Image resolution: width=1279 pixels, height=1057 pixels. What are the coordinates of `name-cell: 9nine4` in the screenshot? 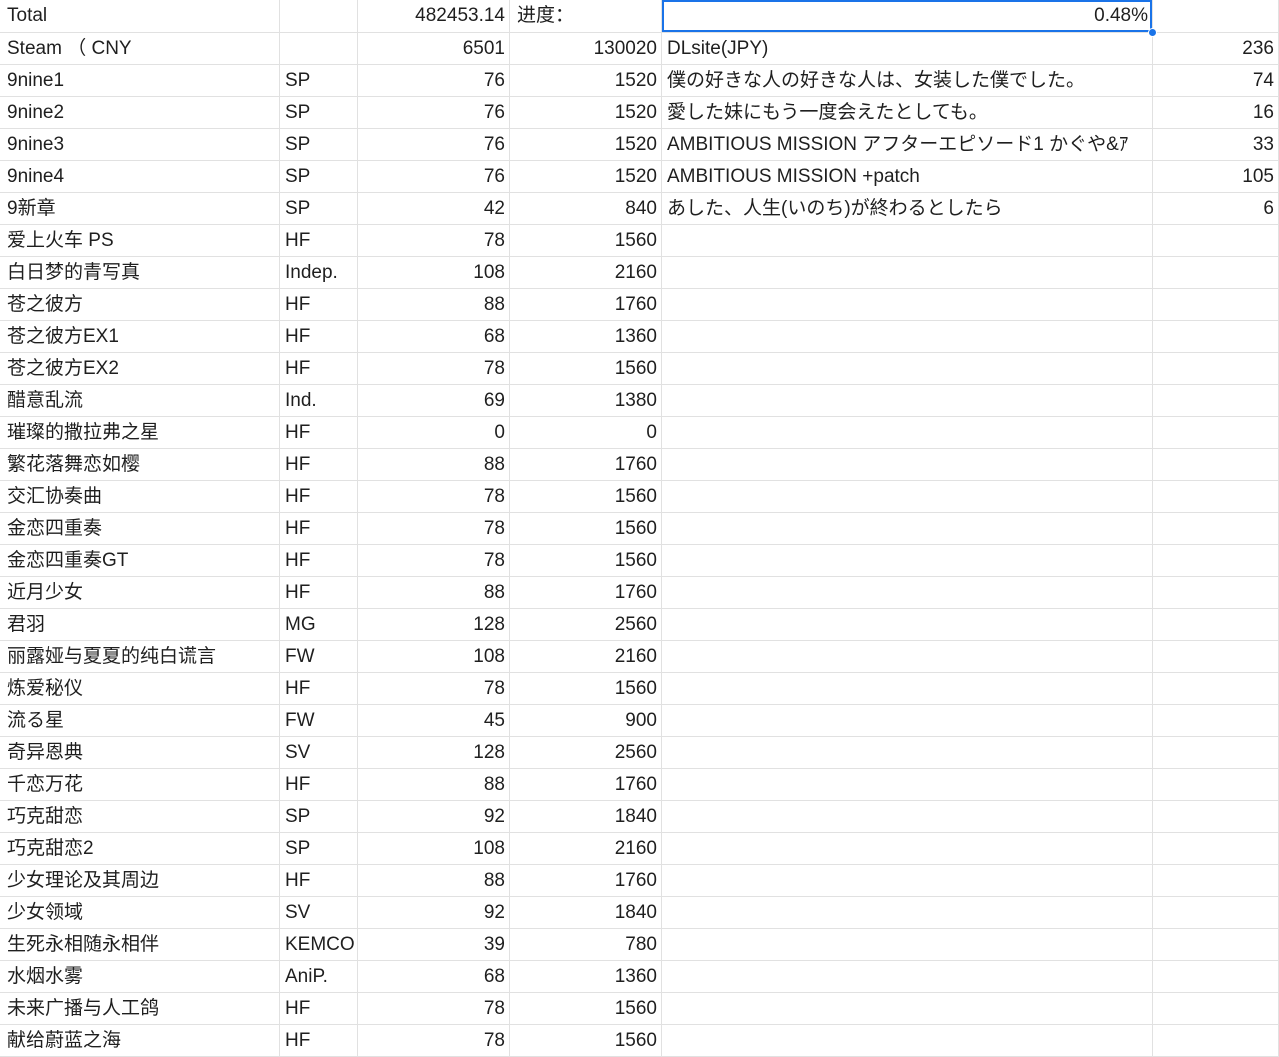 It's located at (140, 177).